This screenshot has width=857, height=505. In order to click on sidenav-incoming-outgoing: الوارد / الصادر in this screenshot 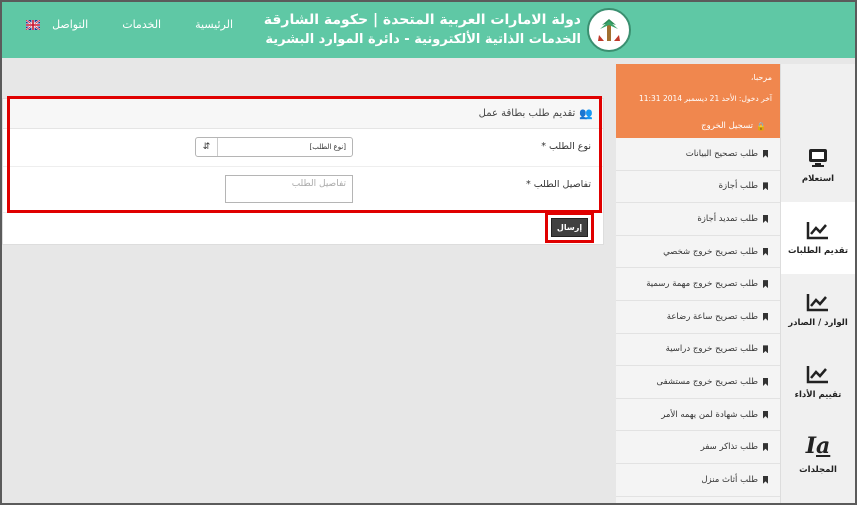, I will do `click(818, 310)`.